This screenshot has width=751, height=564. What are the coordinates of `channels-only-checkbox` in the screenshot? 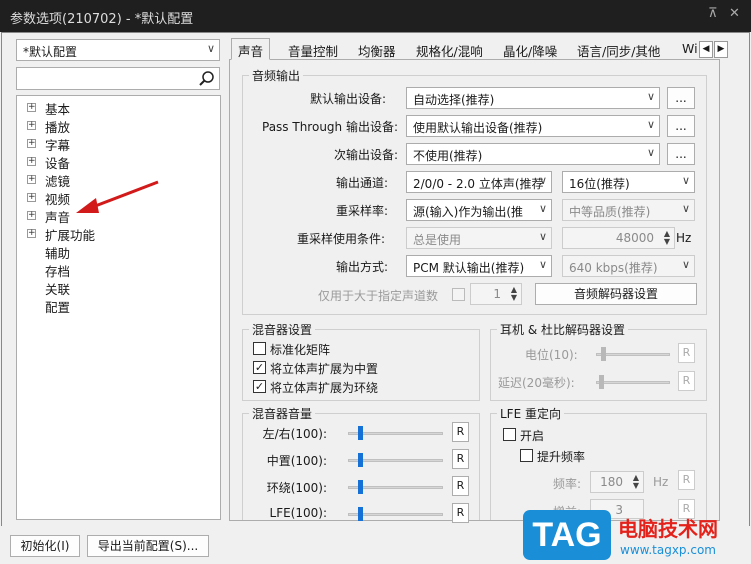 It's located at (458, 294).